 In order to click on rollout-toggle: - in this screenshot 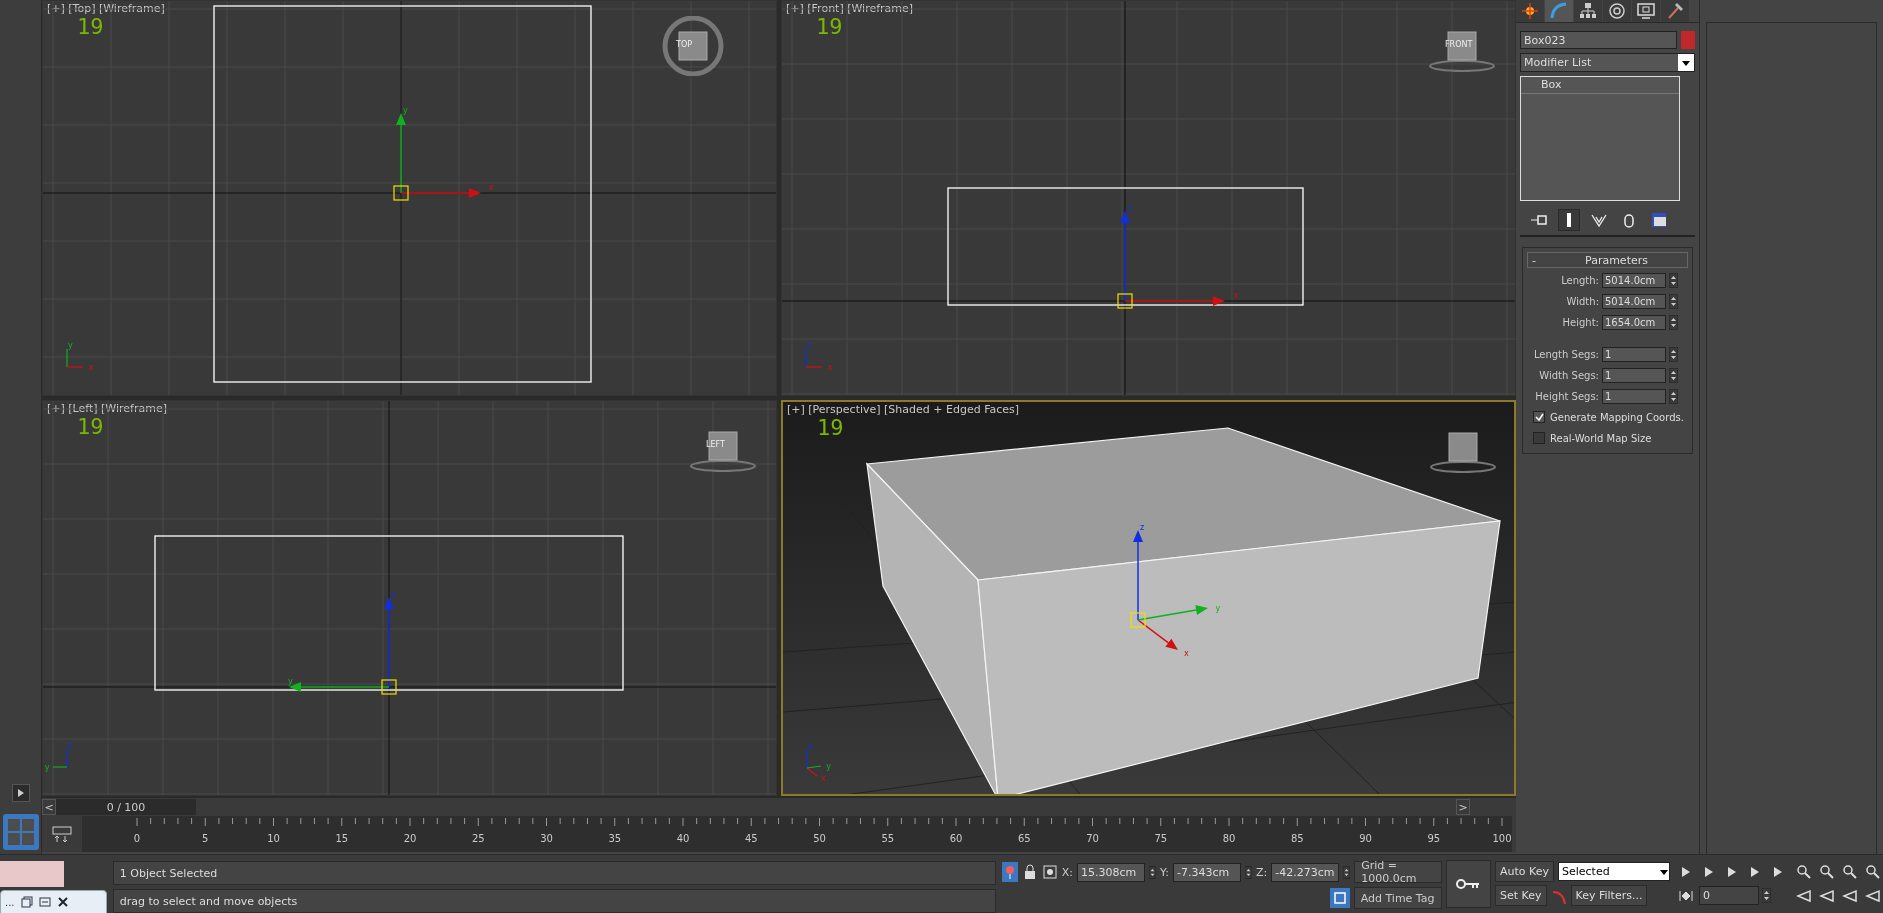, I will do `click(1537, 260)`.